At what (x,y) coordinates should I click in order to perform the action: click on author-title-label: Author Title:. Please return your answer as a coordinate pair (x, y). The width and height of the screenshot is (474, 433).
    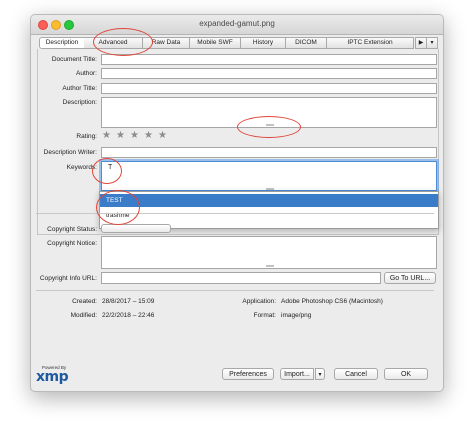
    Looking at the image, I should click on (79, 88).